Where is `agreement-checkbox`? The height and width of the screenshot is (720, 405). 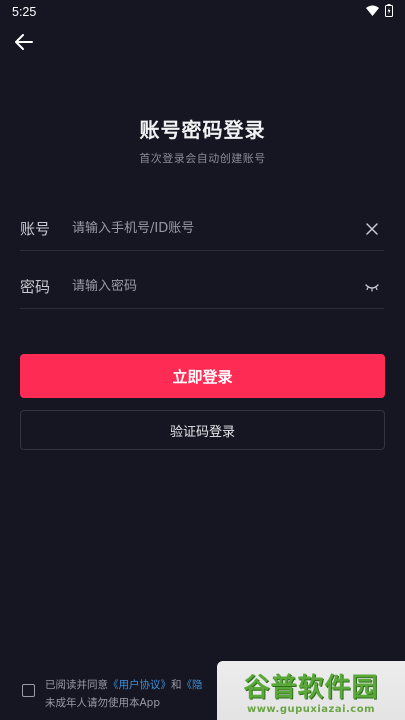 agreement-checkbox is located at coordinates (28, 690).